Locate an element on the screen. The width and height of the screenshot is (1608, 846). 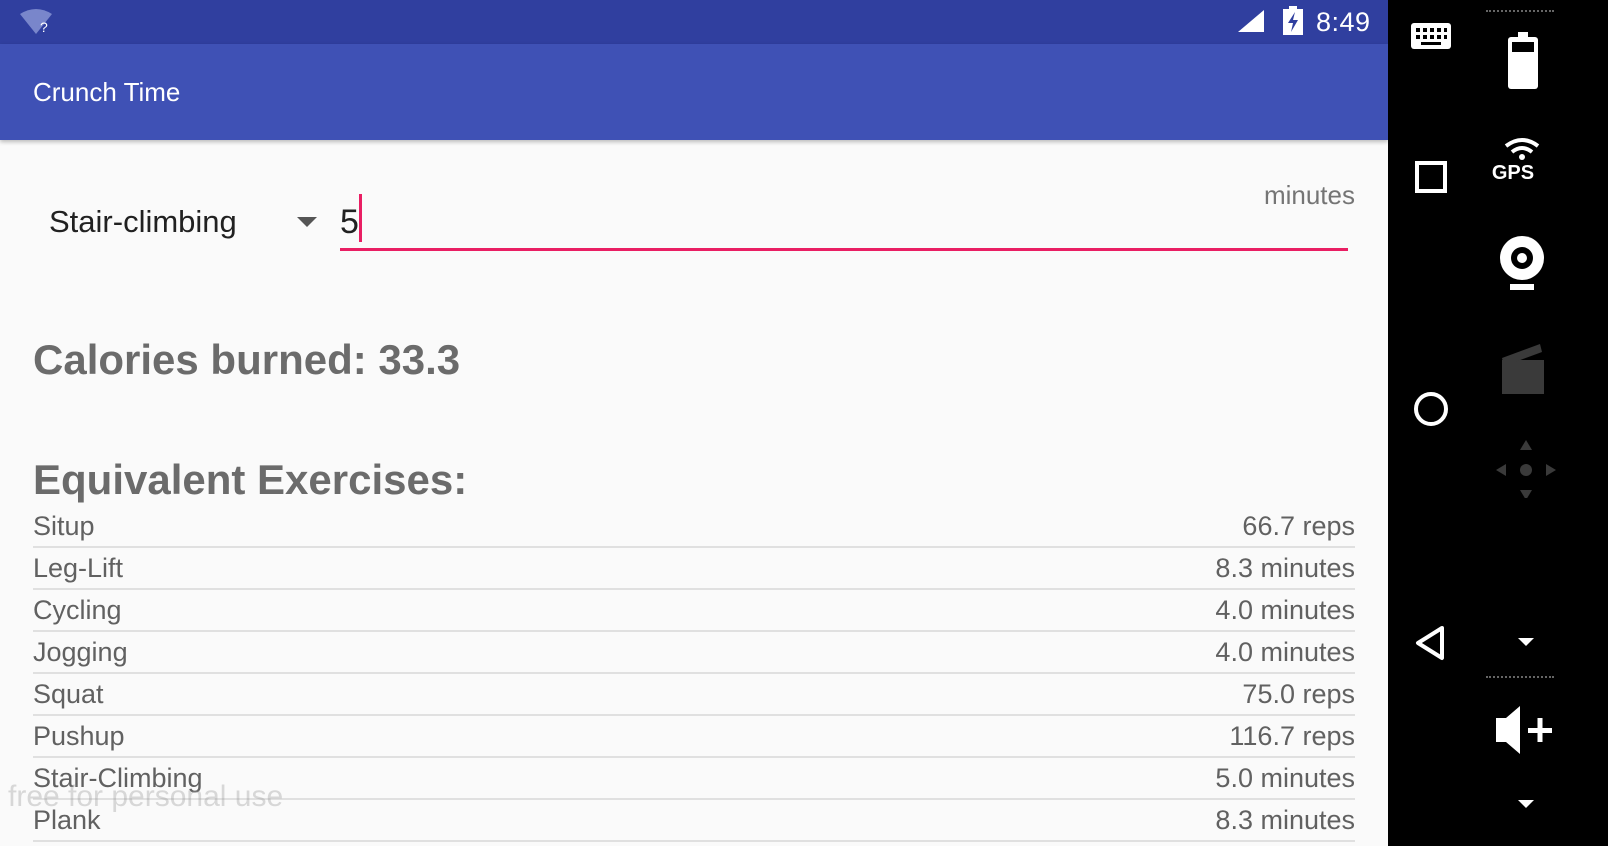
exercise-amount: 5.0 minutes is located at coordinates (1285, 778).